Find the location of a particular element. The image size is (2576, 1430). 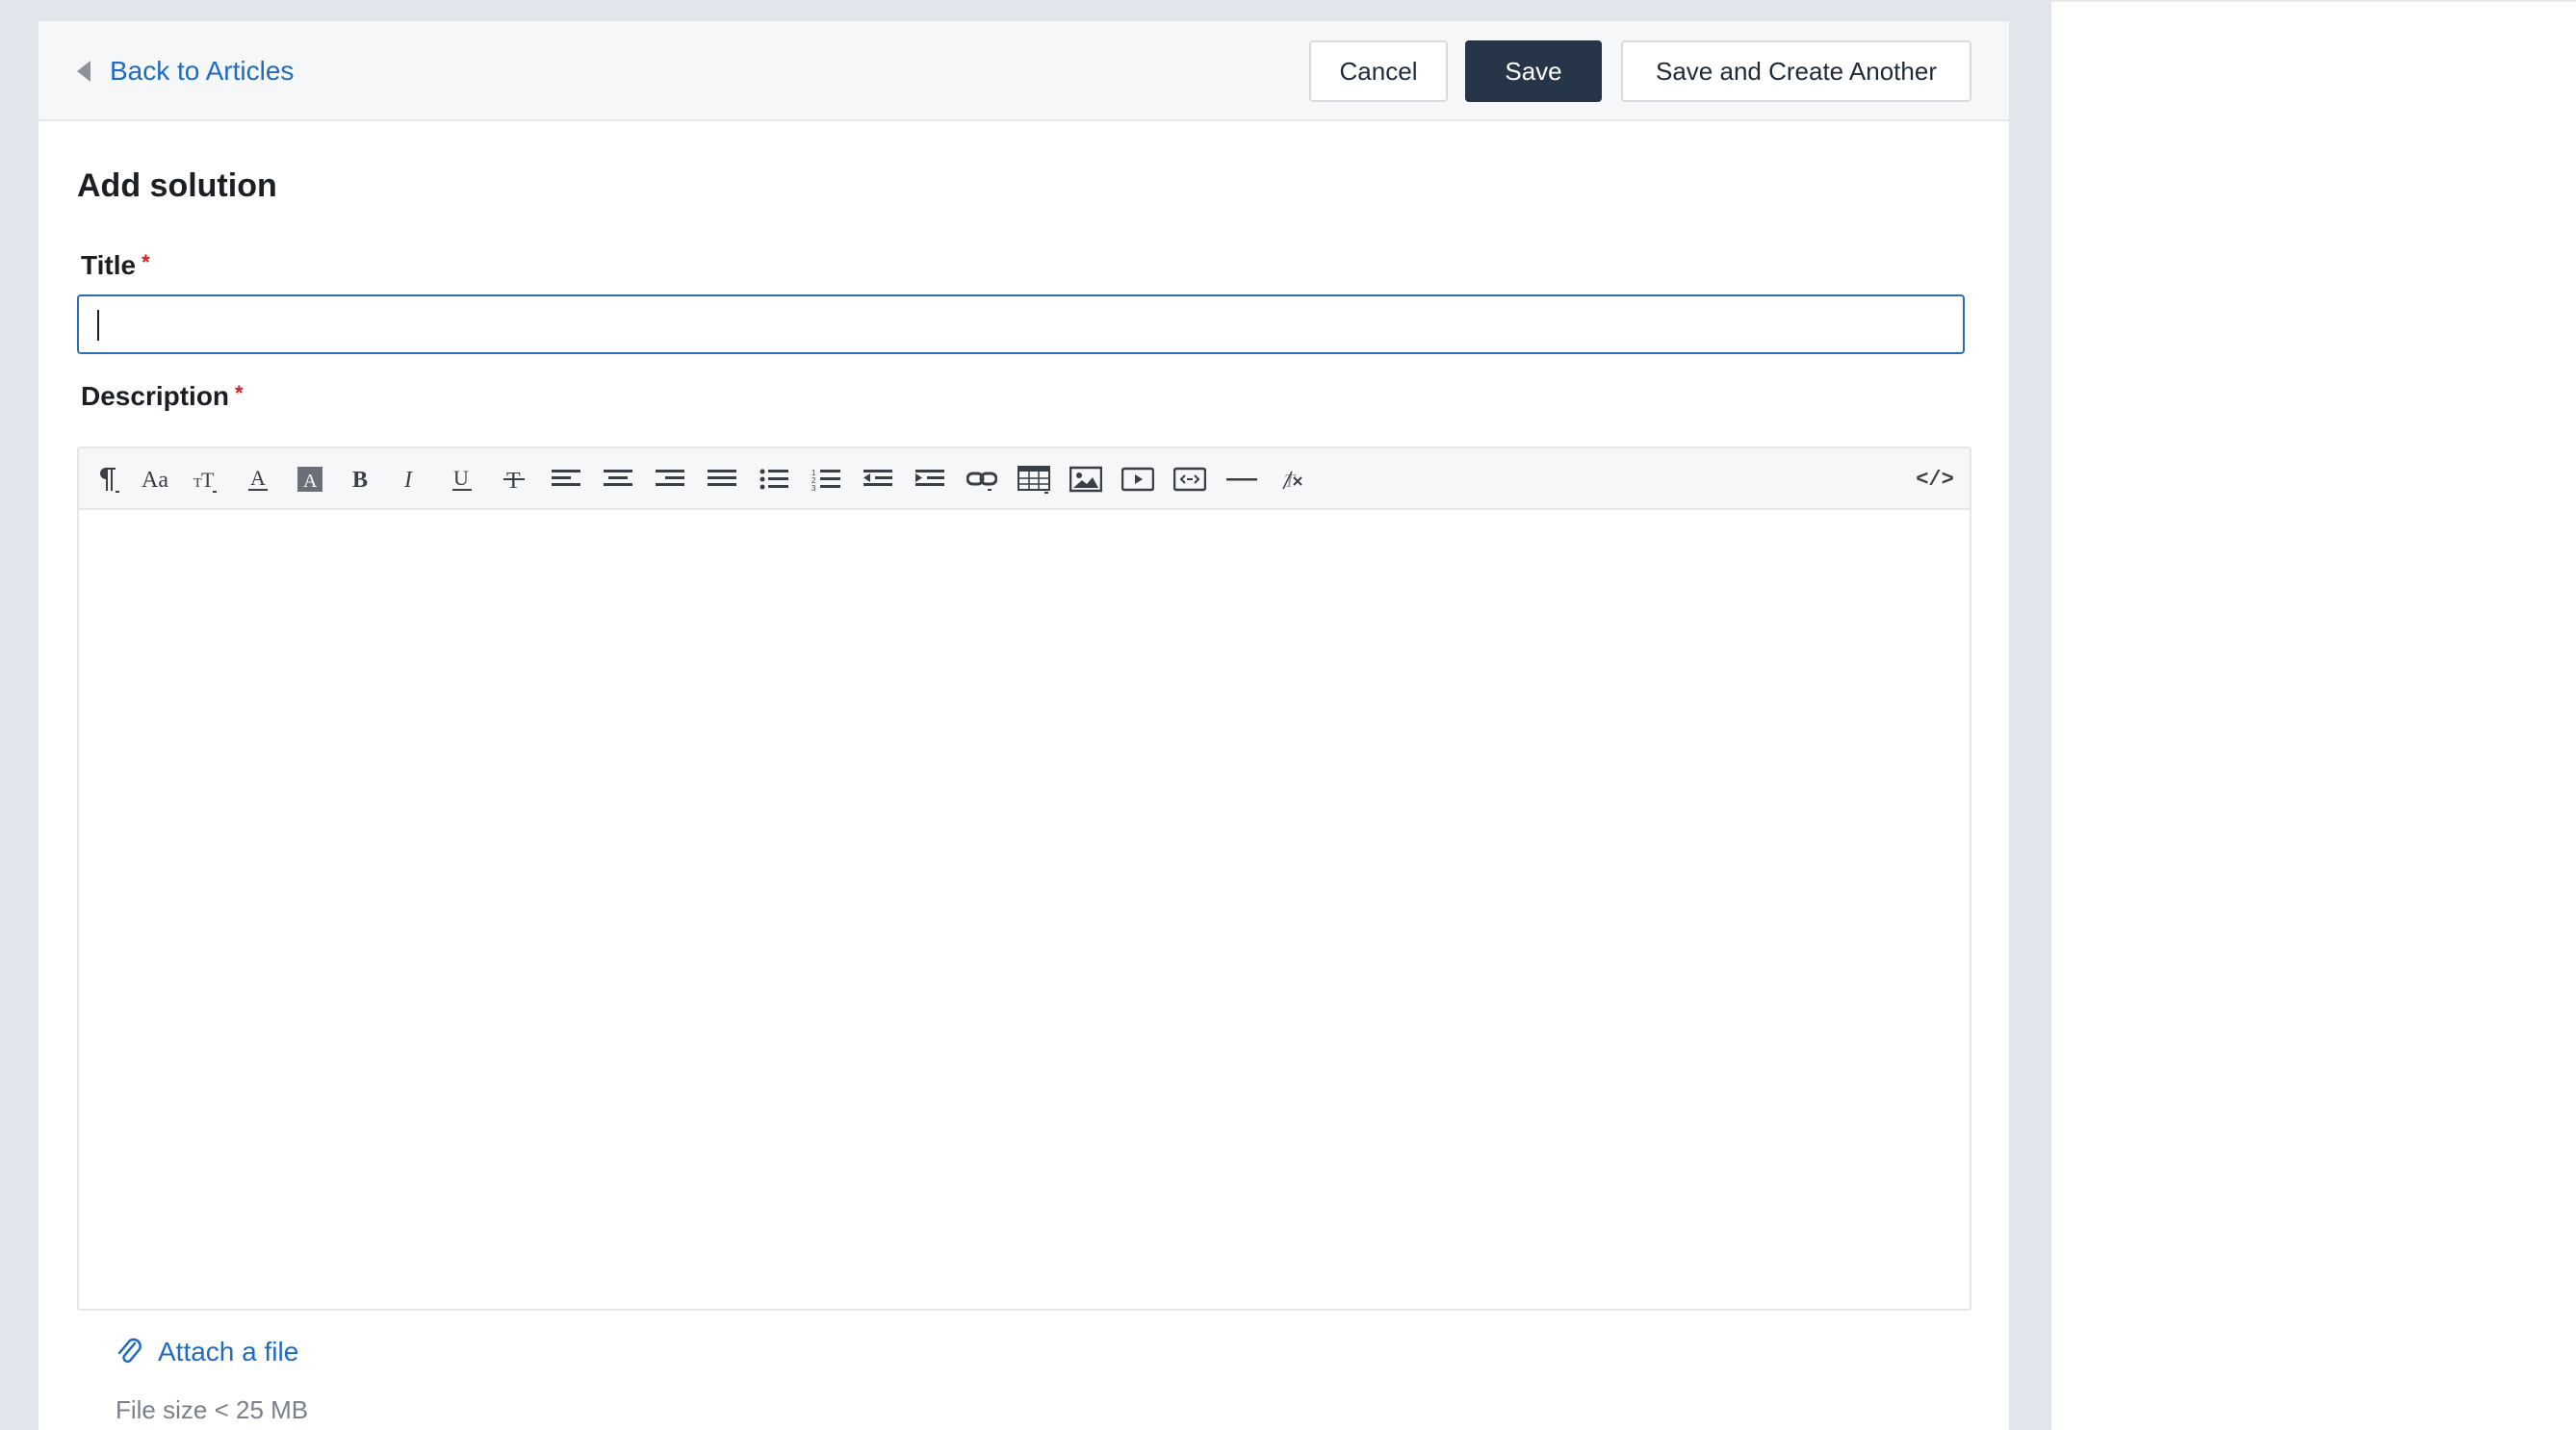

align-right-icon is located at coordinates (670, 479).